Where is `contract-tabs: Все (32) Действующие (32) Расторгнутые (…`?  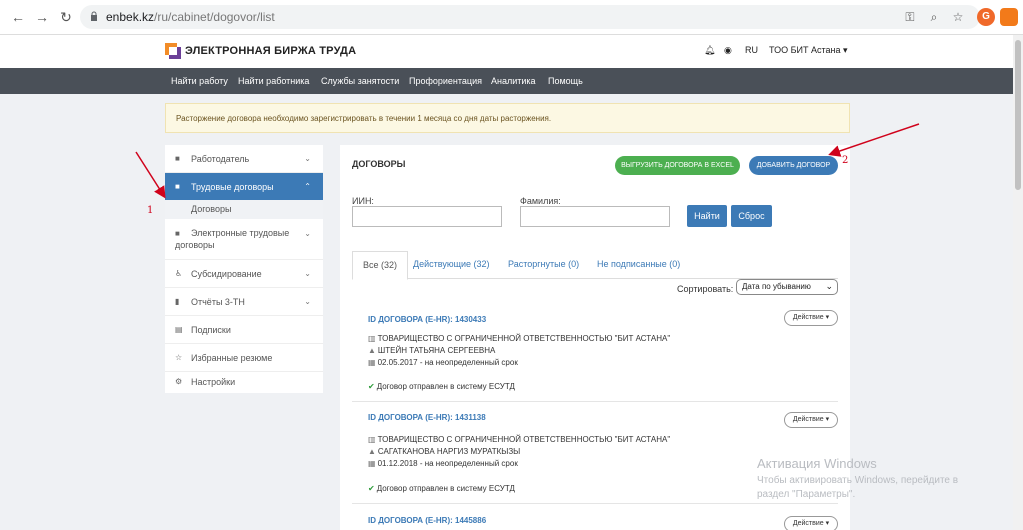 contract-tabs: Все (32) Действующие (32) Расторгнутые (… is located at coordinates (595, 265).